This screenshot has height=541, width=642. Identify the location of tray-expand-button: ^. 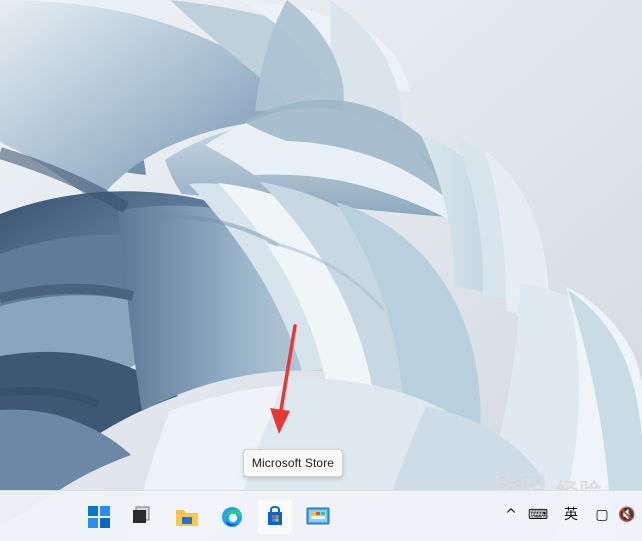
(511, 515).